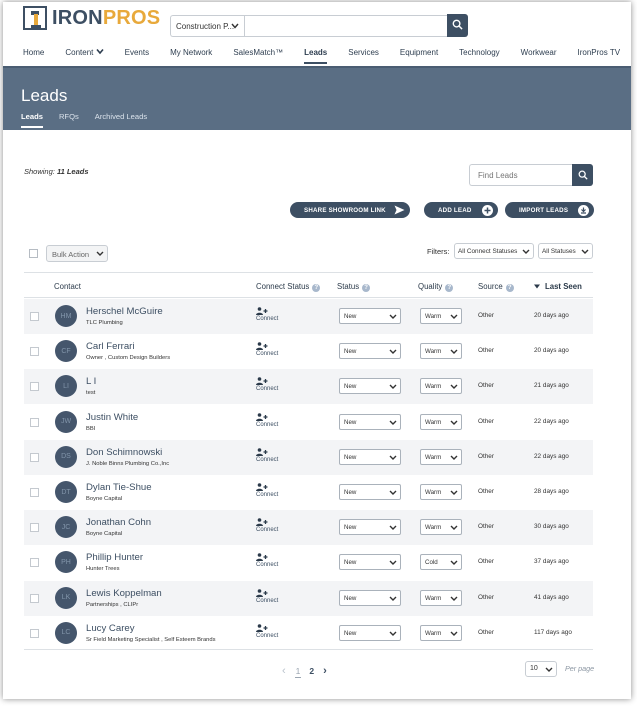 The image size is (637, 706). What do you see at coordinates (32, 120) in the screenshot?
I see `tab-leads: Leads` at bounding box center [32, 120].